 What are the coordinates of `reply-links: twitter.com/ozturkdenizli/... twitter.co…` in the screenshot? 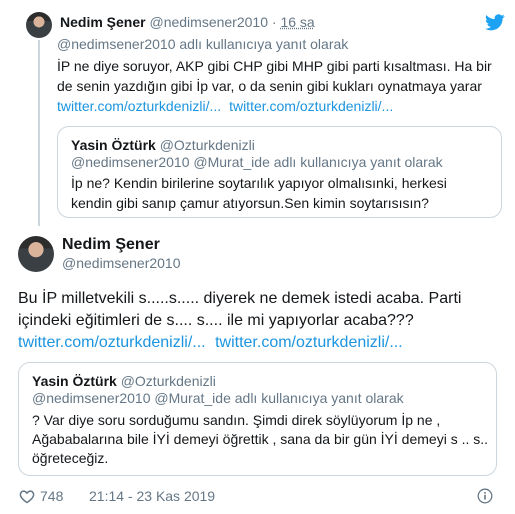 It's located at (274, 106).